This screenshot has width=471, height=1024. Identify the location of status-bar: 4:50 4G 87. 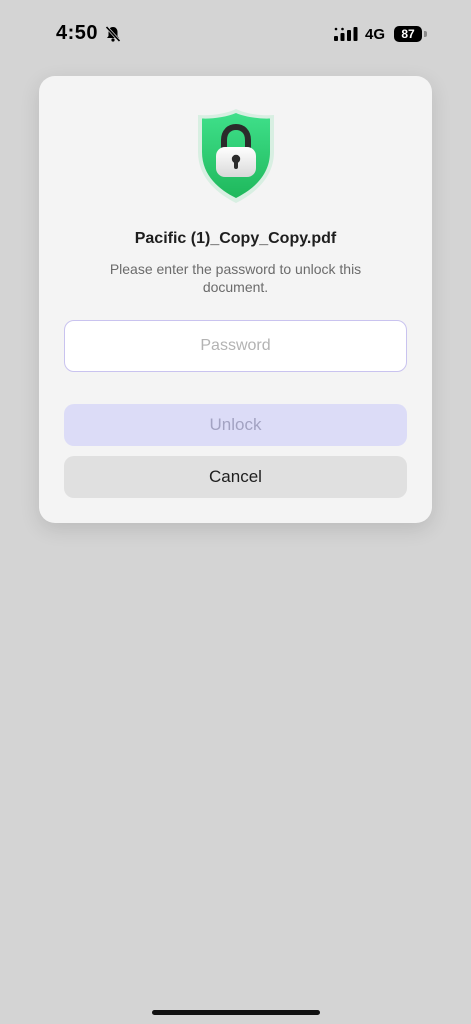
(235, 35).